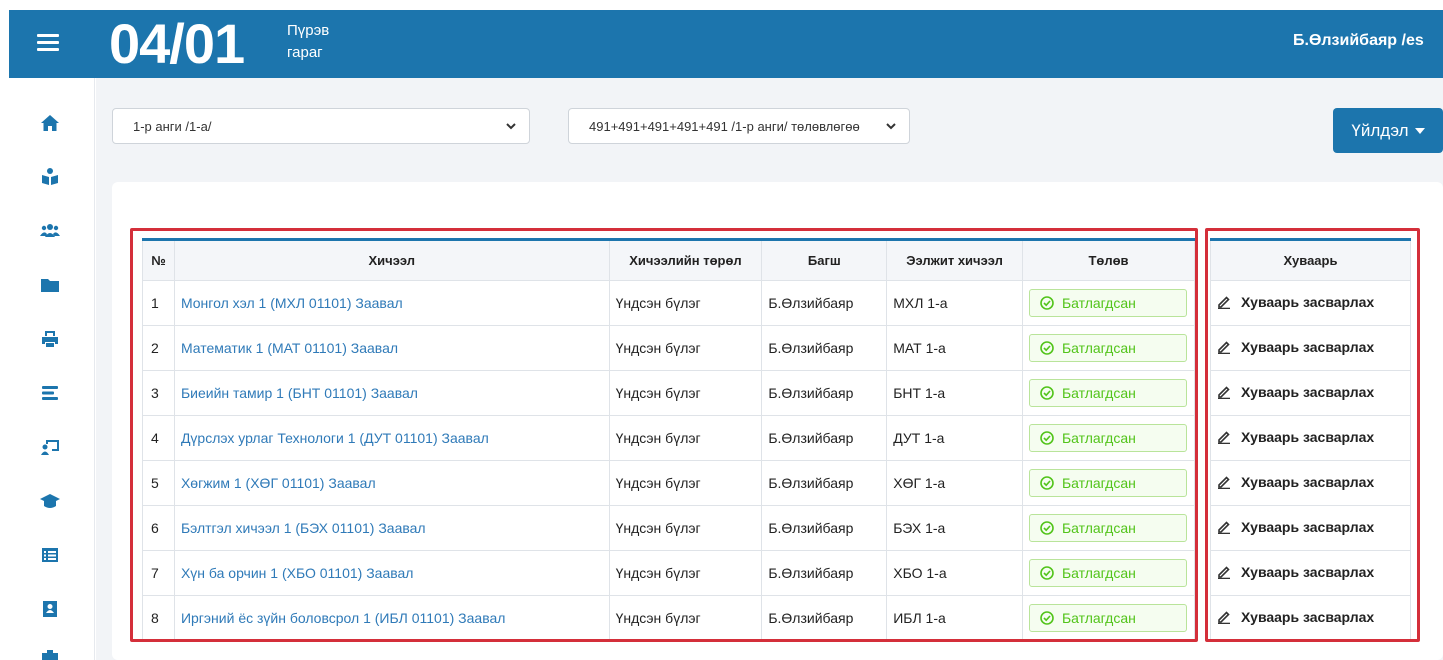 The height and width of the screenshot is (660, 1443). I want to click on sidebar, so click(52, 369).